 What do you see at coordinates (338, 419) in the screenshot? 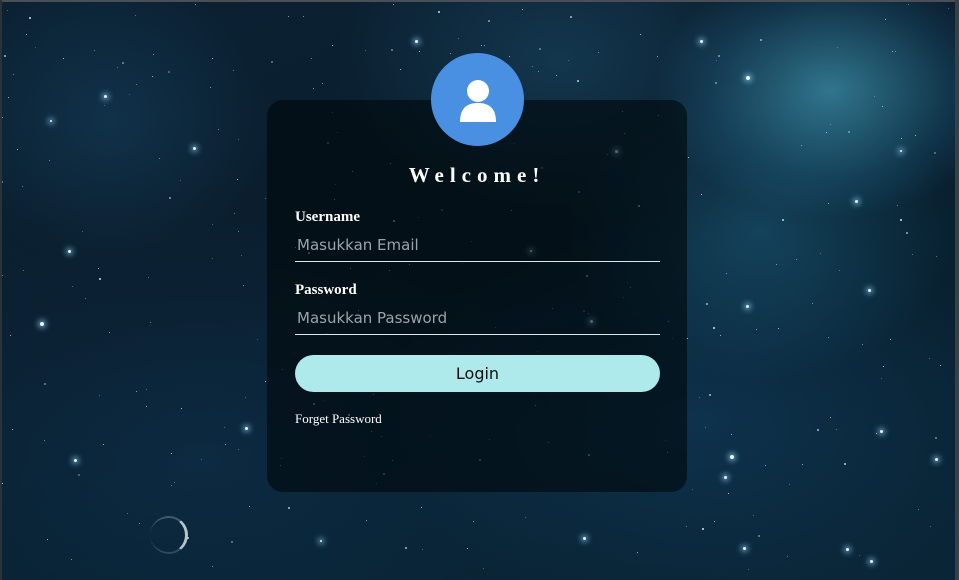
I see `forget-password-link: Forget Password` at bounding box center [338, 419].